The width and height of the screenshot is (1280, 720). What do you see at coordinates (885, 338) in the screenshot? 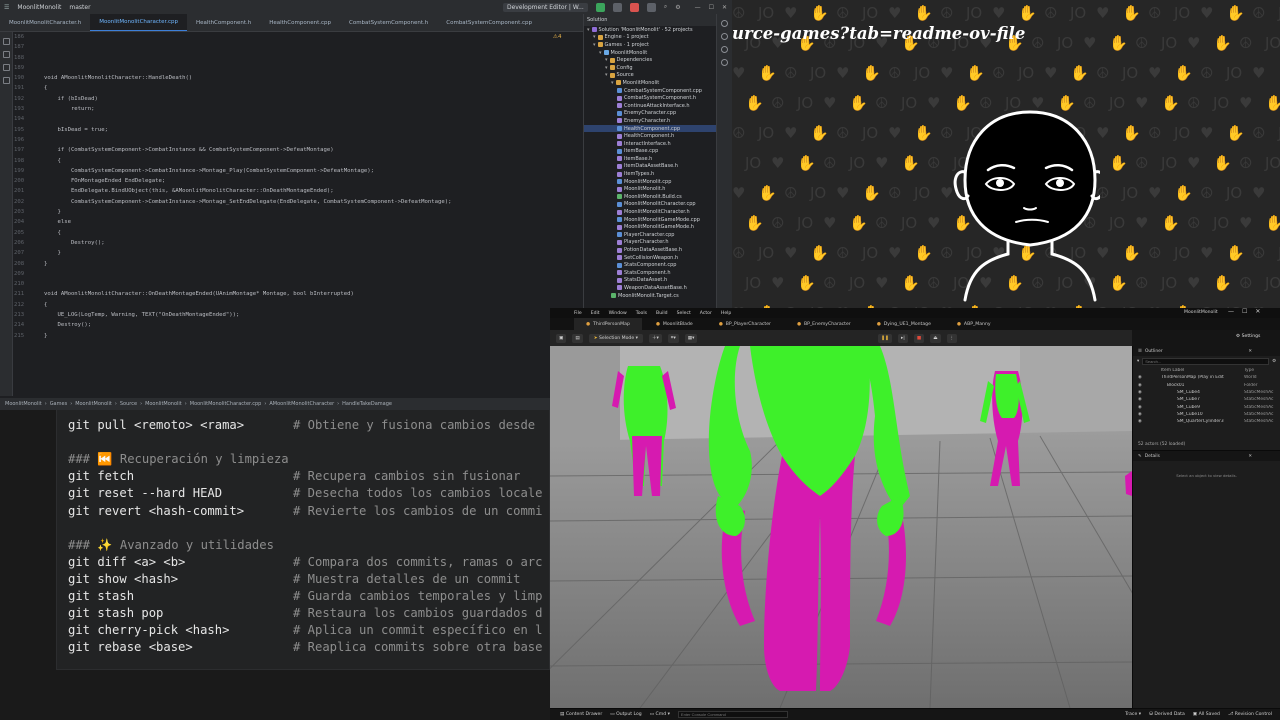
I see `pause-button: ❚❚` at bounding box center [885, 338].